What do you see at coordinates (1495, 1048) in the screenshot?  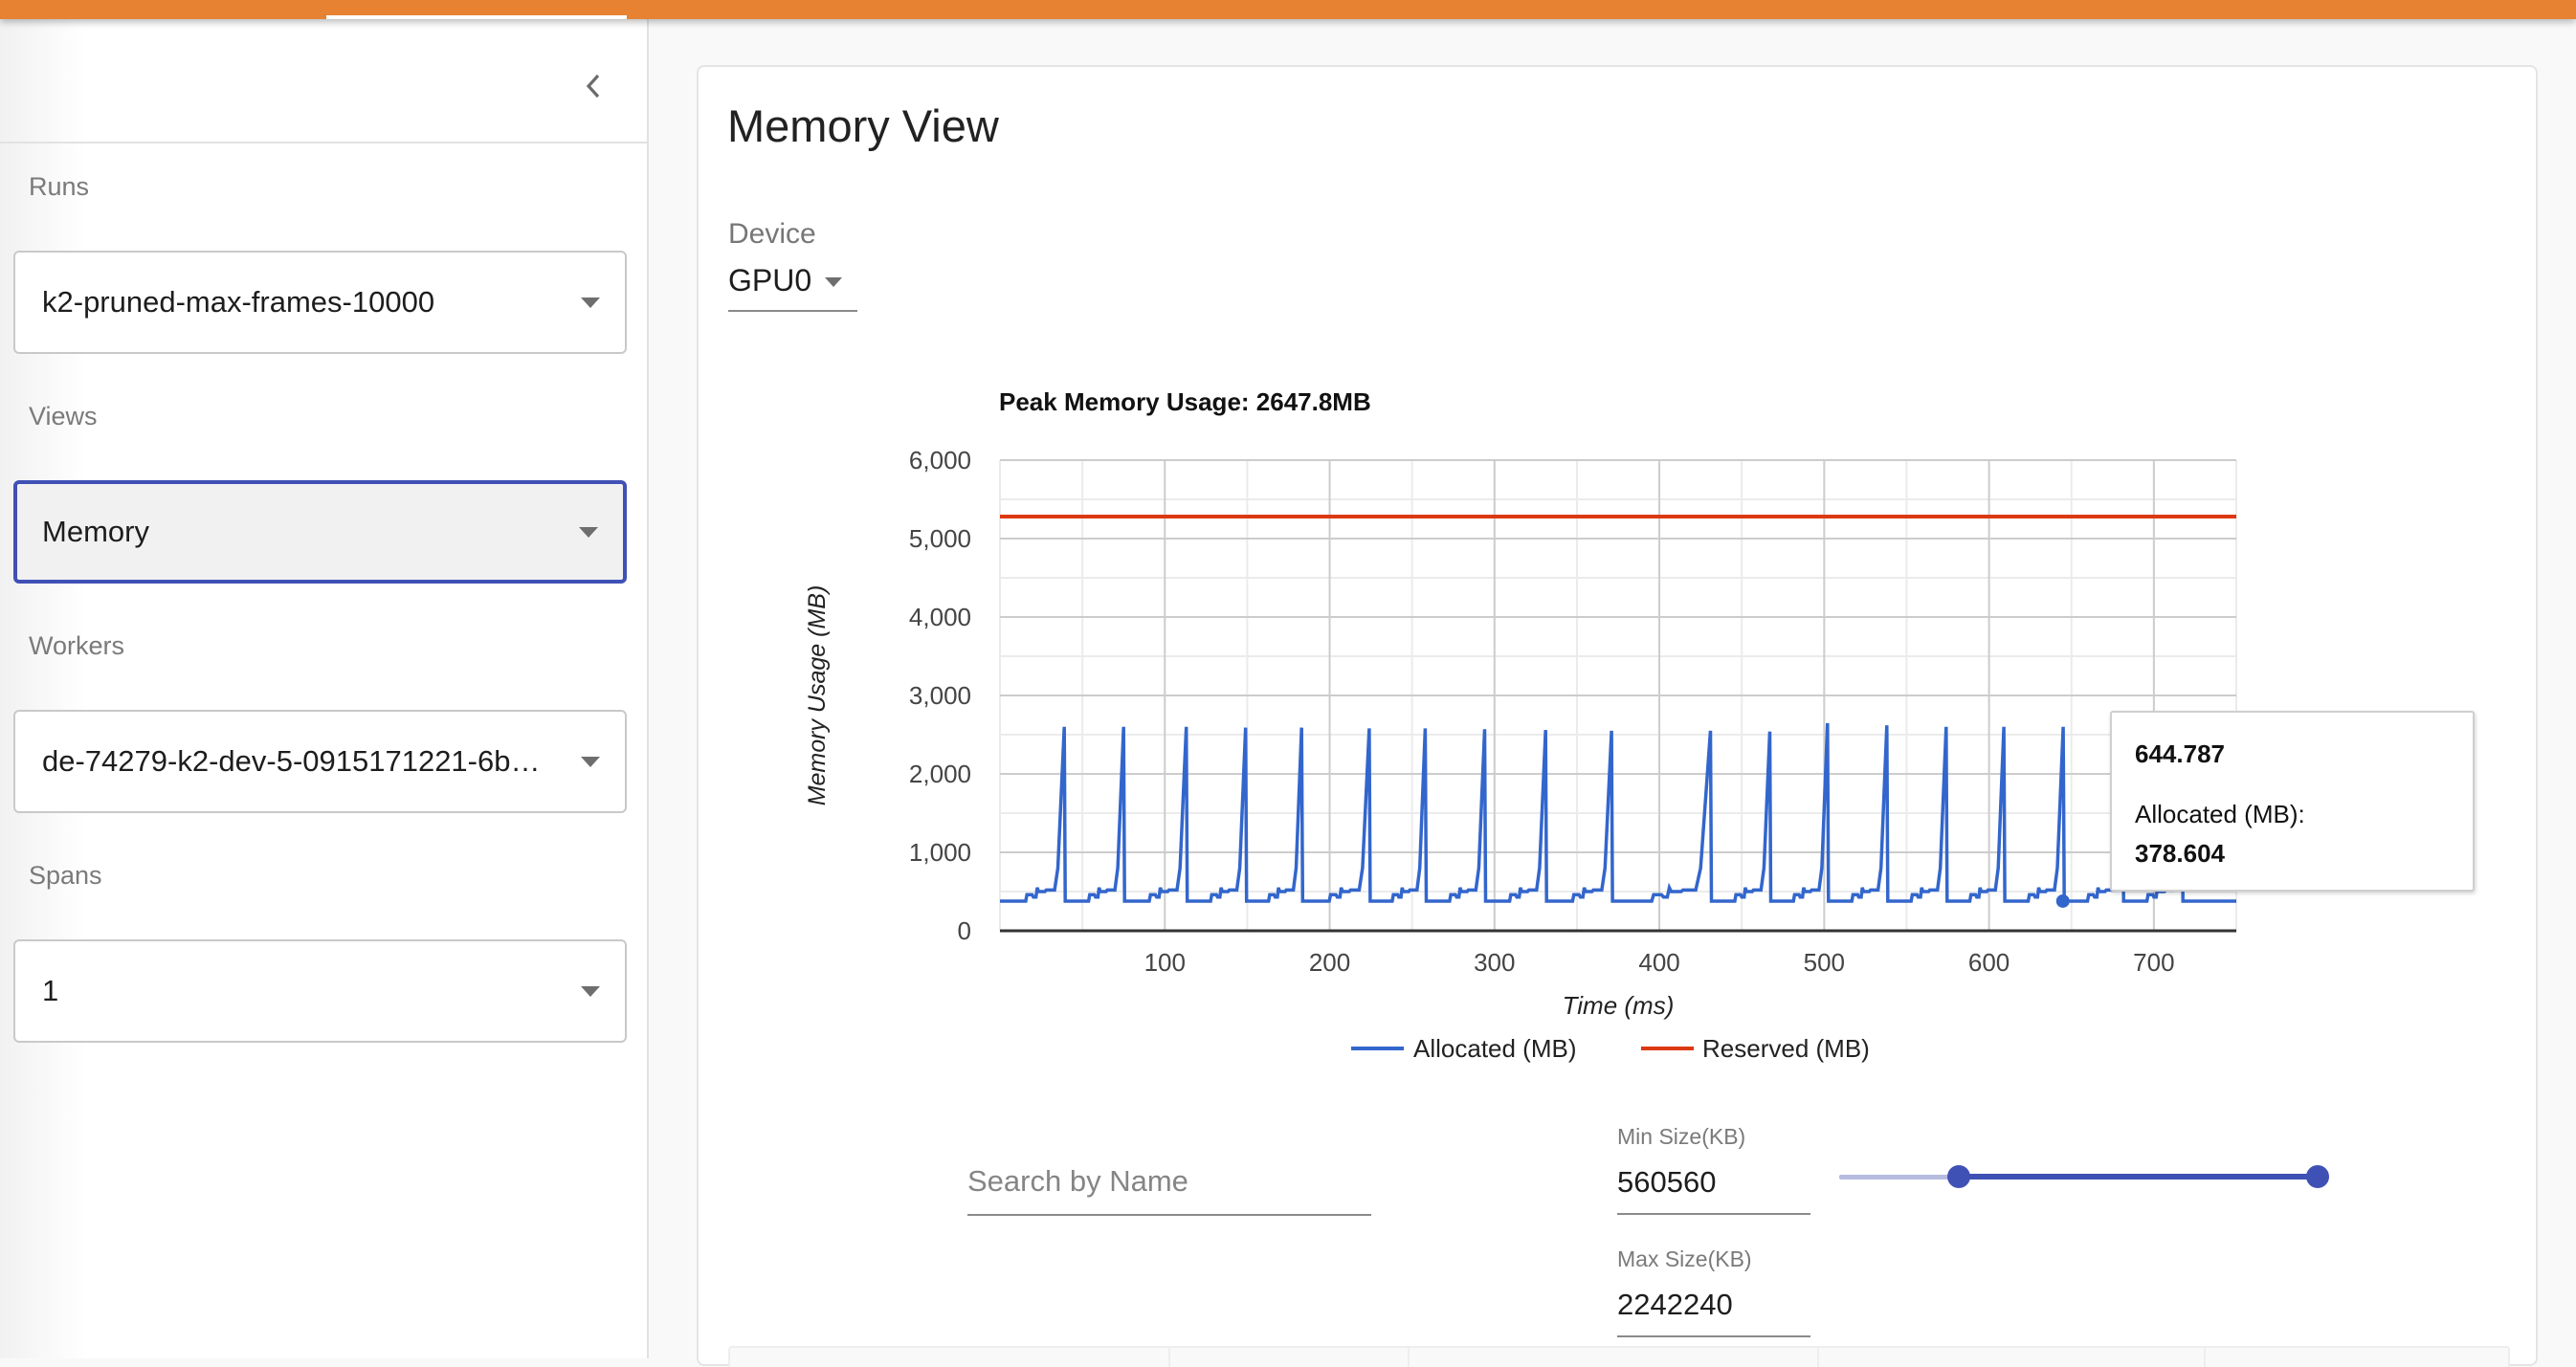 I see `legend-label-allocated: Allocated (MB)` at bounding box center [1495, 1048].